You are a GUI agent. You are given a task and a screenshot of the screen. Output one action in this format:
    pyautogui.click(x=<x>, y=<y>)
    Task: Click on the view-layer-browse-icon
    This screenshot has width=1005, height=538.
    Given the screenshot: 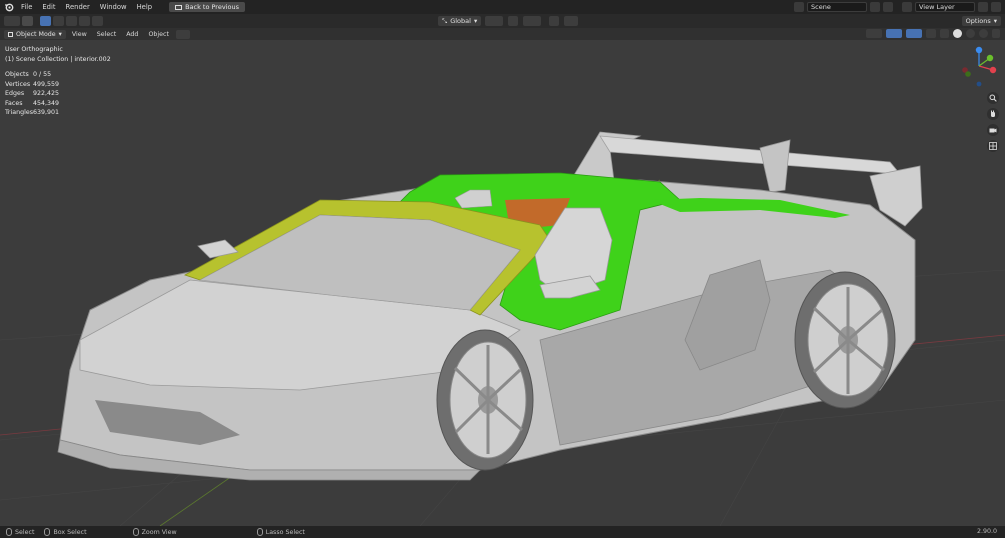 What is the action you would take?
    pyautogui.click(x=907, y=7)
    